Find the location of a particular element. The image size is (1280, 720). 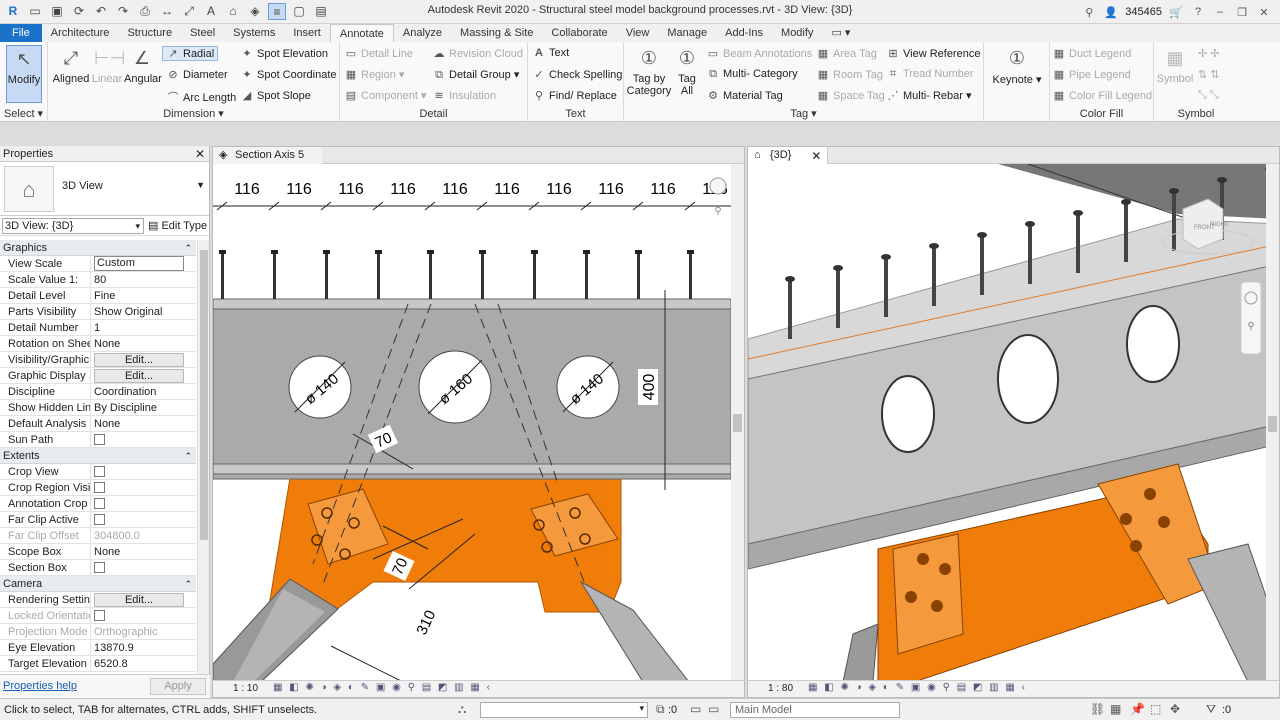

view-control-icons: ▦ ◧ ✺ ◑ ◈ ◐ ✎ ▣ ◉ ⚲ ▤ ◩ ▥ ▦ ‹ is located at coordinates (382, 687).